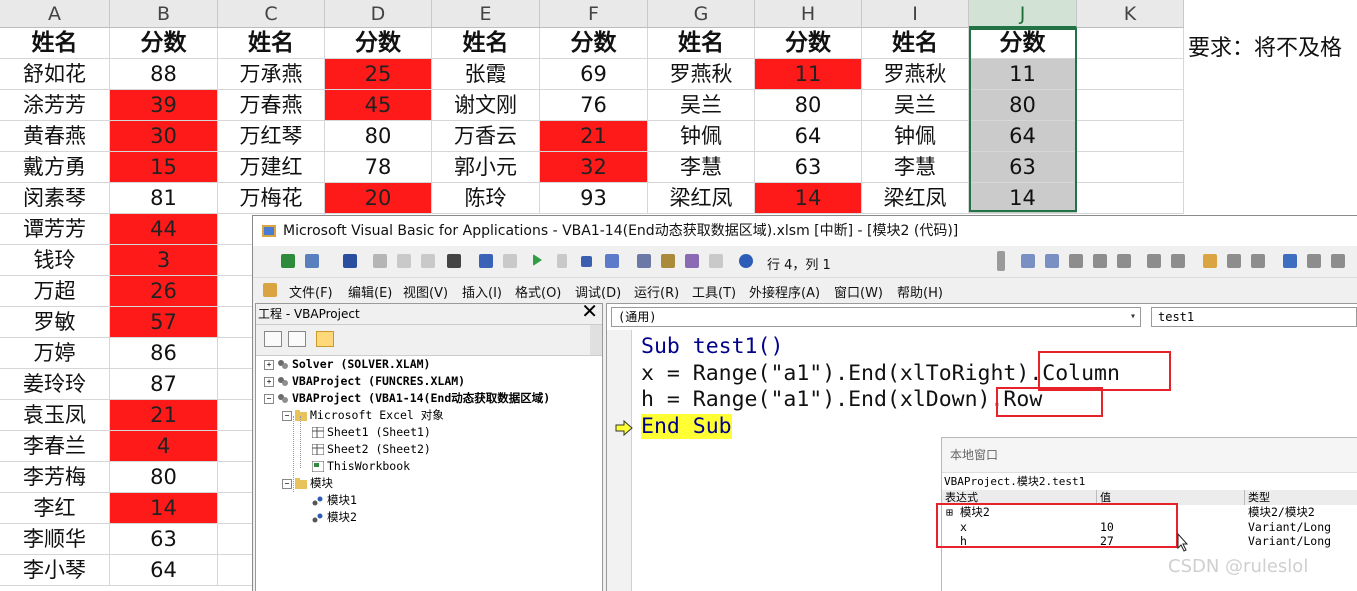 The height and width of the screenshot is (591, 1357). I want to click on menu-insert: 插入(I), so click(482, 291).